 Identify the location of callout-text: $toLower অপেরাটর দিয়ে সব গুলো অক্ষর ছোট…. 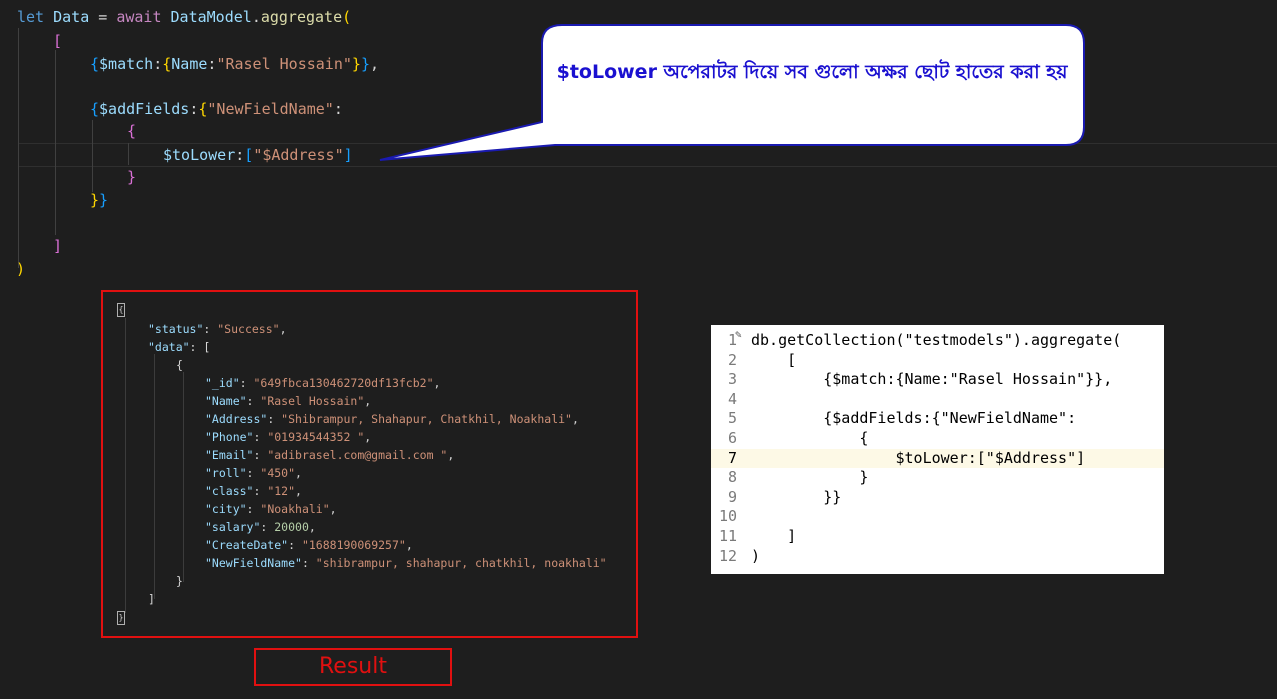
(812, 72).